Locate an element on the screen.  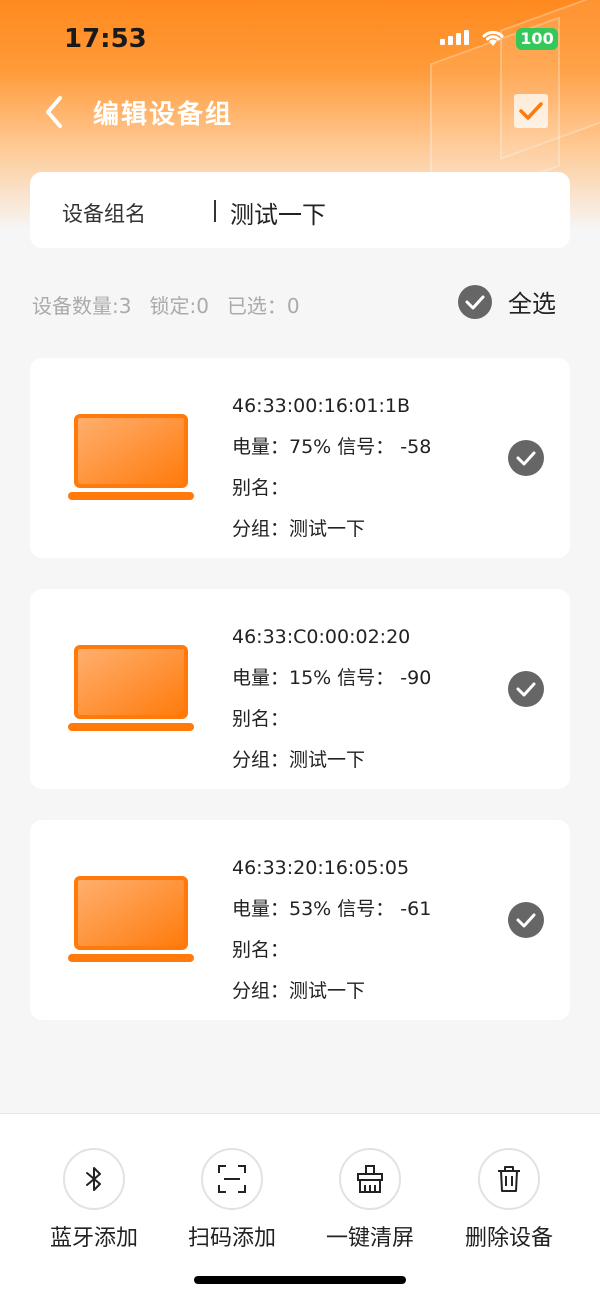
scan-icon is located at coordinates (232, 1179).